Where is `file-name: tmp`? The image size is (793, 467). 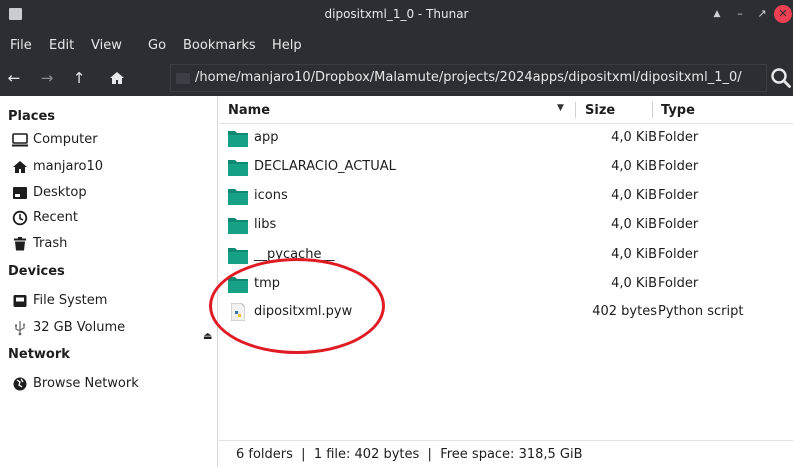 file-name: tmp is located at coordinates (267, 283).